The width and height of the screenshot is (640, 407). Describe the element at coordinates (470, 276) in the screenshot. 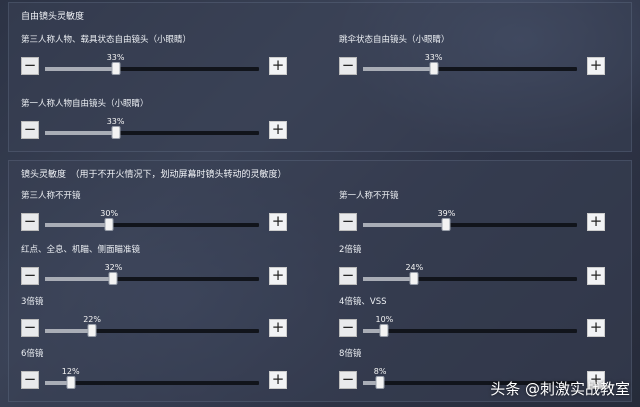

I see `sensitivity-slider: 24%` at that location.